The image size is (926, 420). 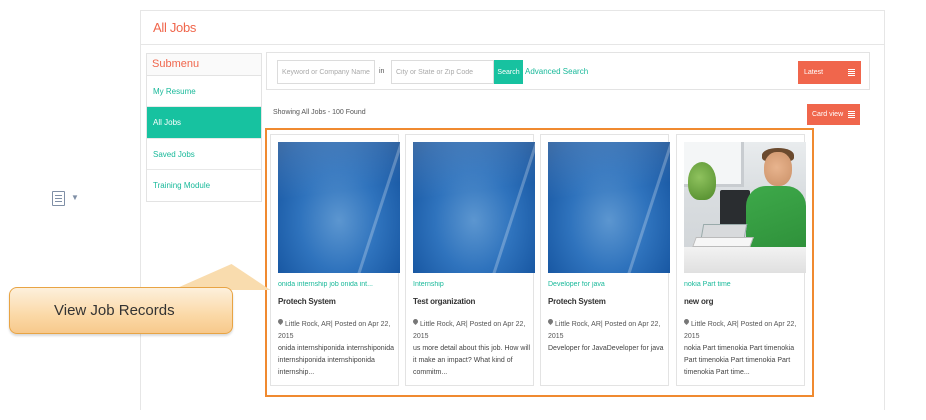 I want to click on chevron-down-icon: ▼, so click(x=75, y=197).